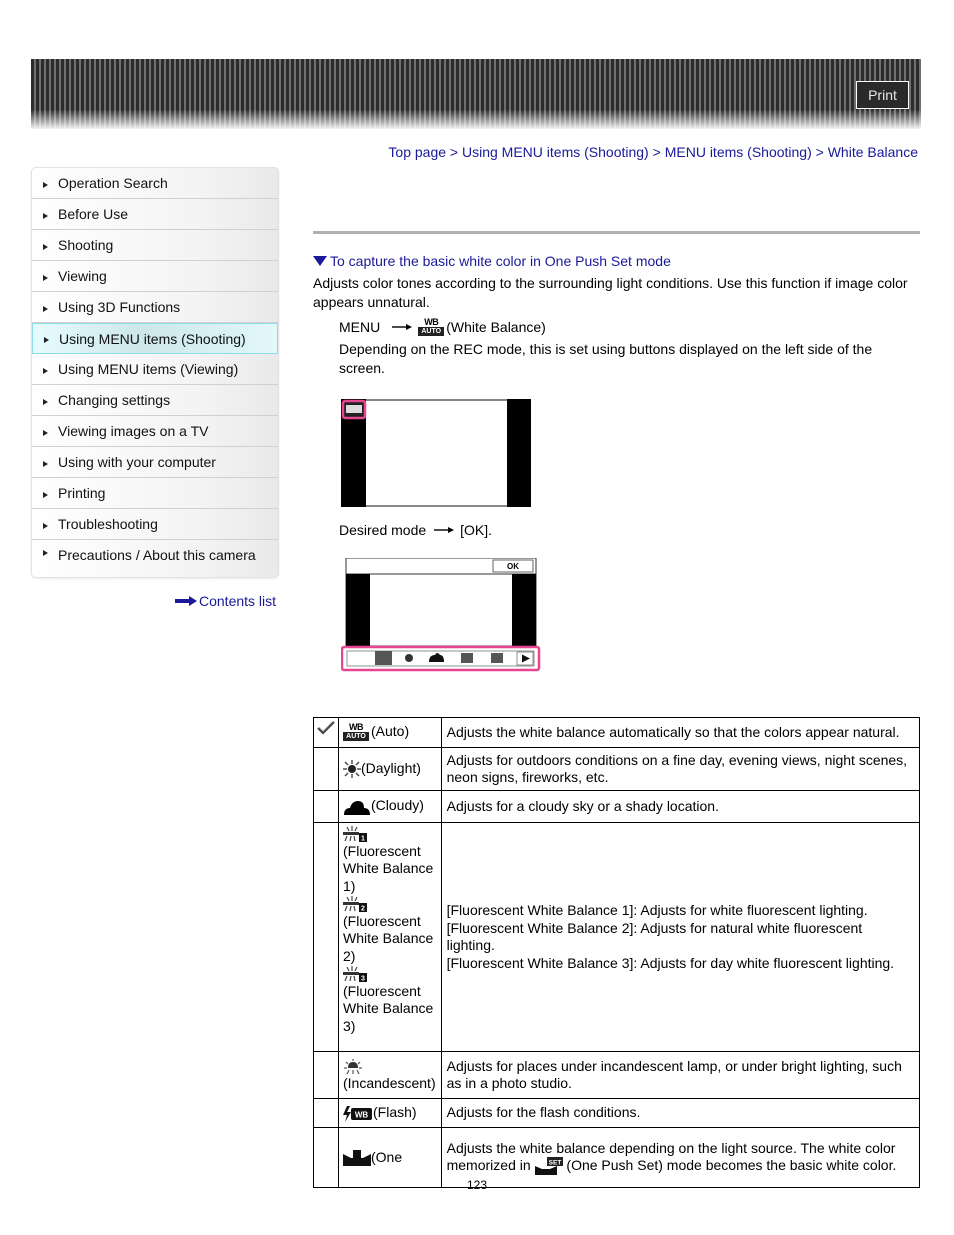 The width and height of the screenshot is (954, 1235). I want to click on breadcrumb-white-balance: White Balance, so click(873, 152).